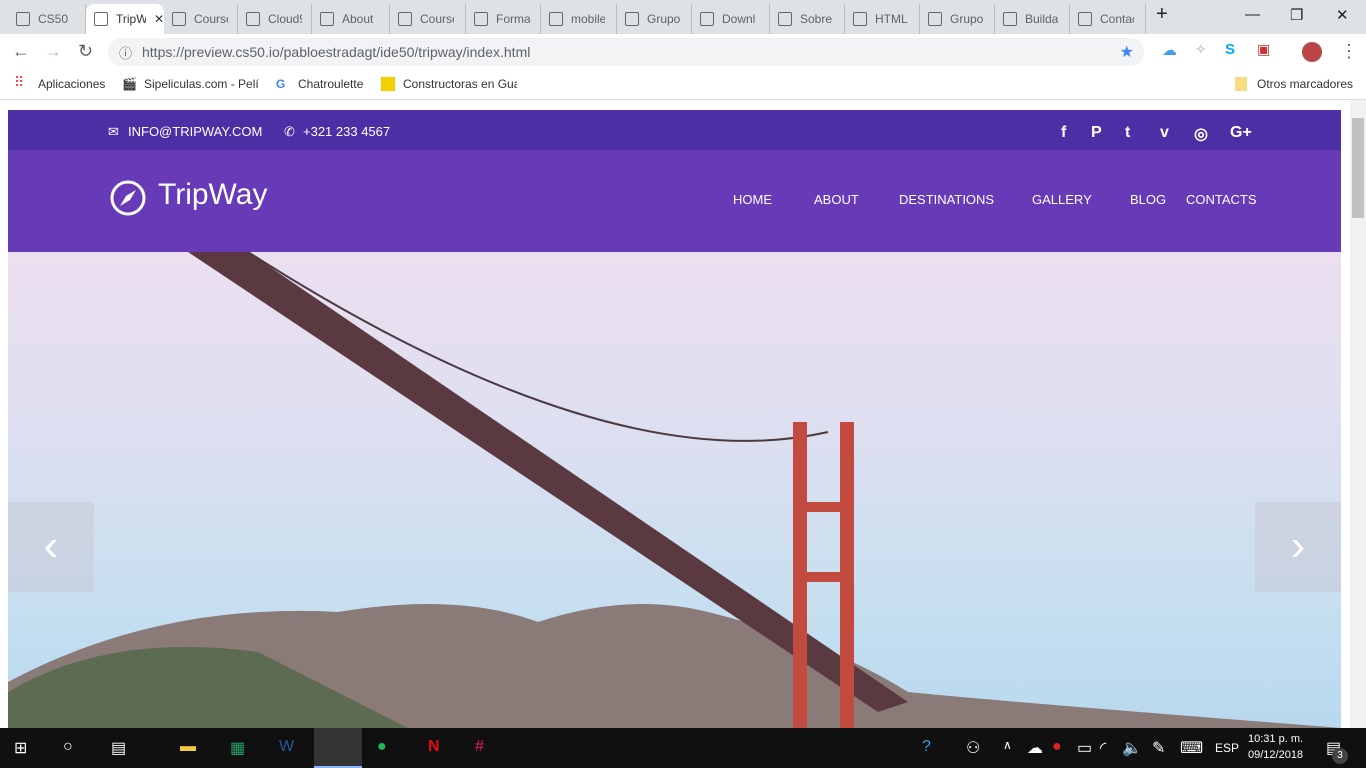 Image resolution: width=1366 pixels, height=768 pixels. What do you see at coordinates (1096, 133) in the screenshot?
I see `pinterest-icon: P` at bounding box center [1096, 133].